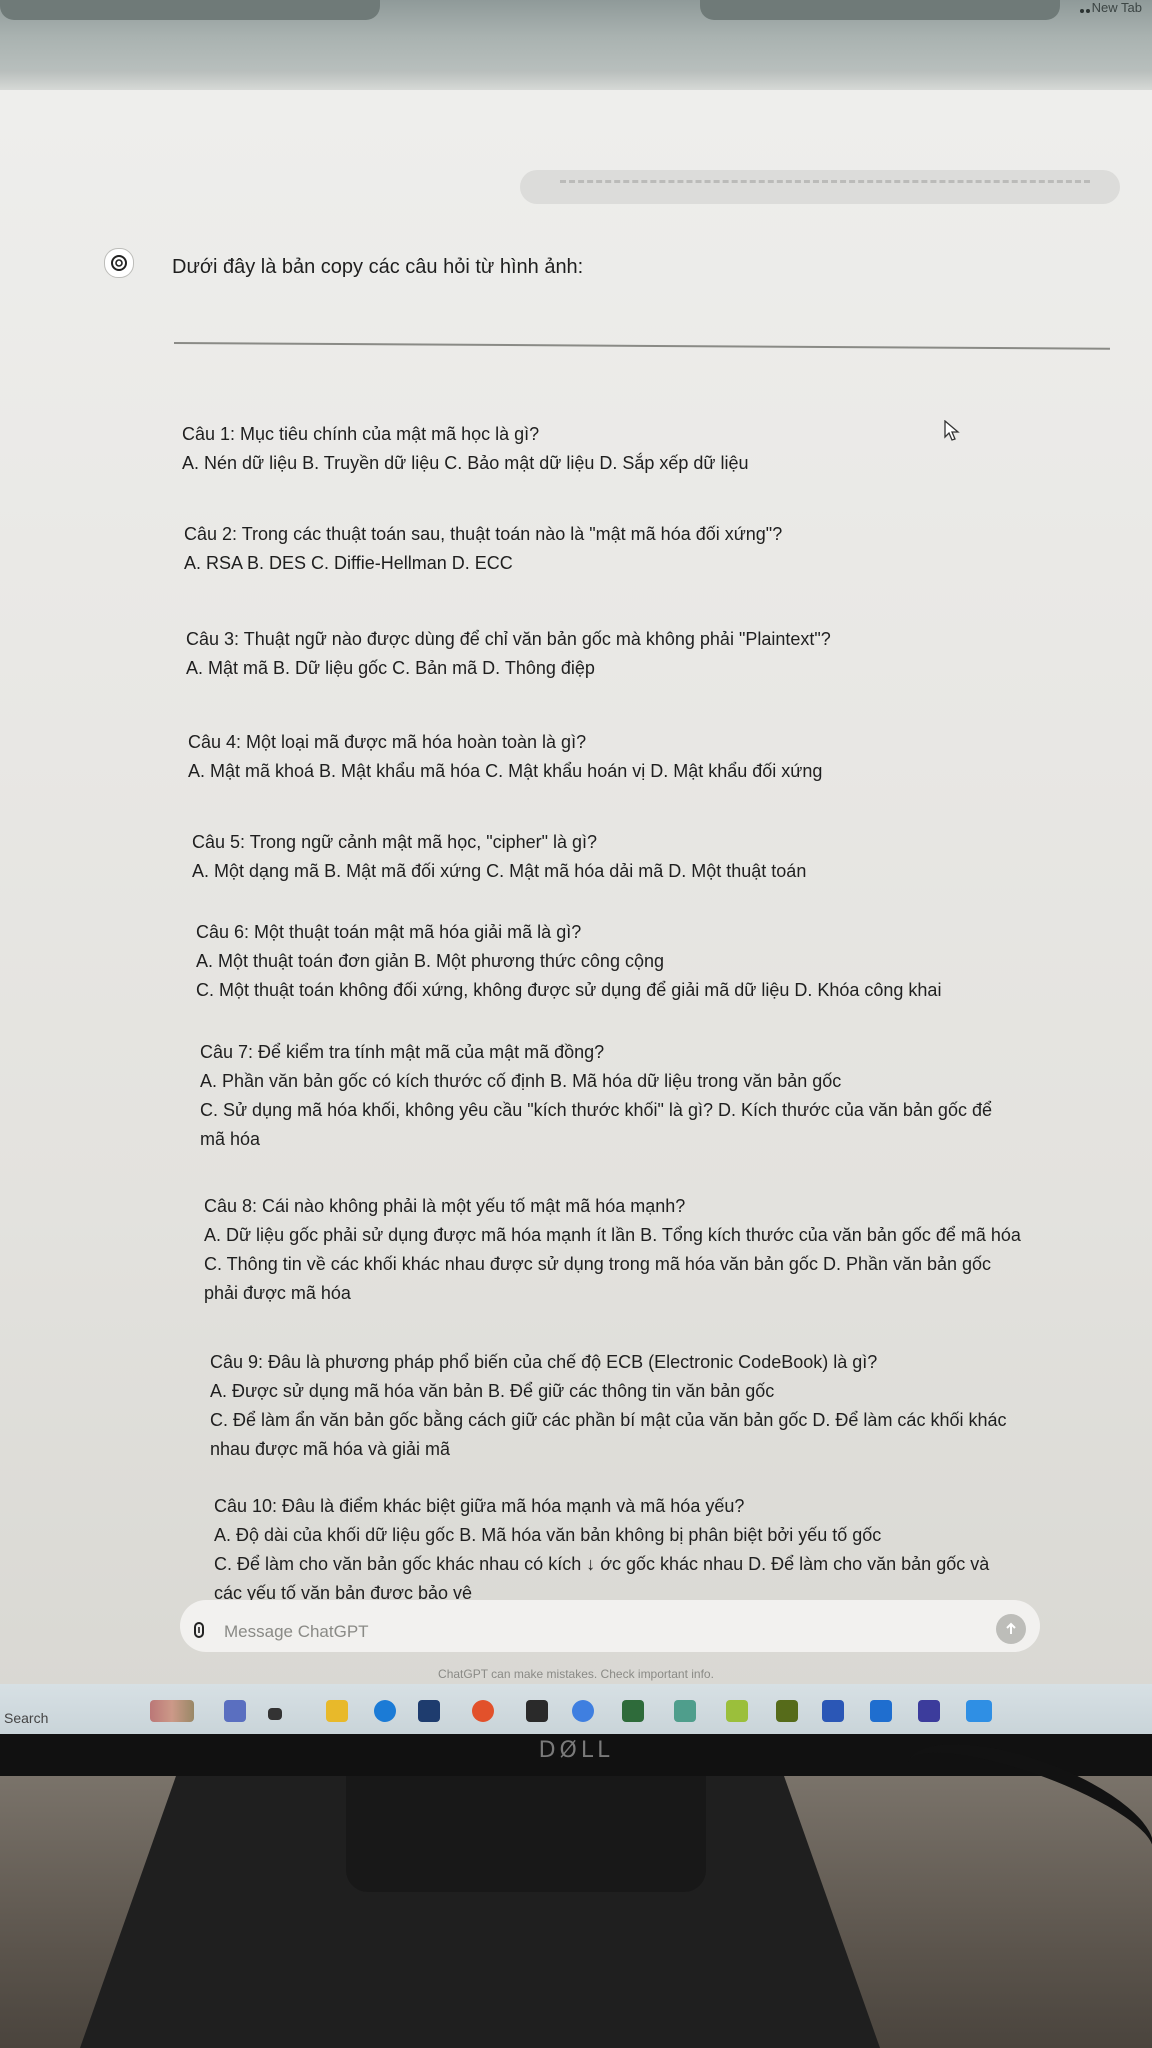 The height and width of the screenshot is (2048, 1152). I want to click on send-button, so click(1011, 1629).